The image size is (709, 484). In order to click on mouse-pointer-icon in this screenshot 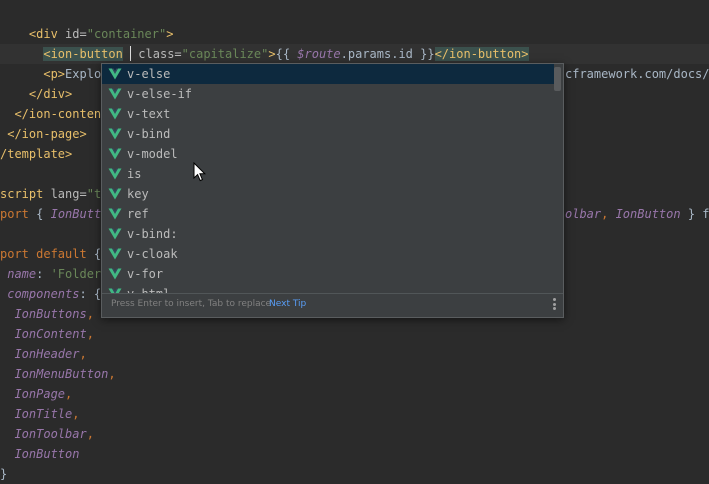, I will do `click(200, 172)`.